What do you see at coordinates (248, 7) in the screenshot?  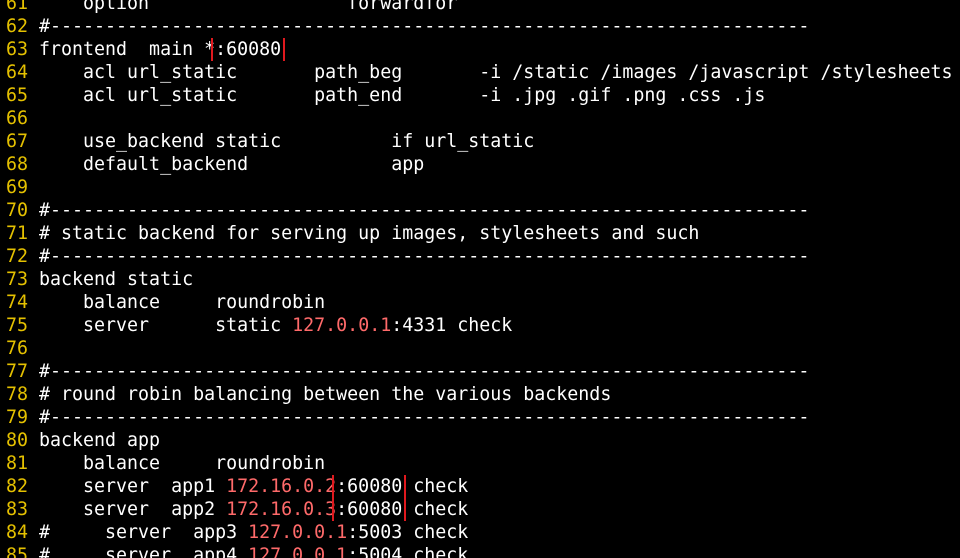 I see `code-text: option forwardfor` at bounding box center [248, 7].